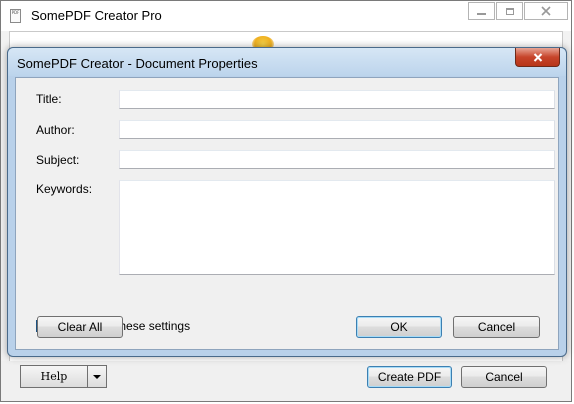 Image resolution: width=574 pixels, height=404 pixels. I want to click on subject-input, so click(337, 159).